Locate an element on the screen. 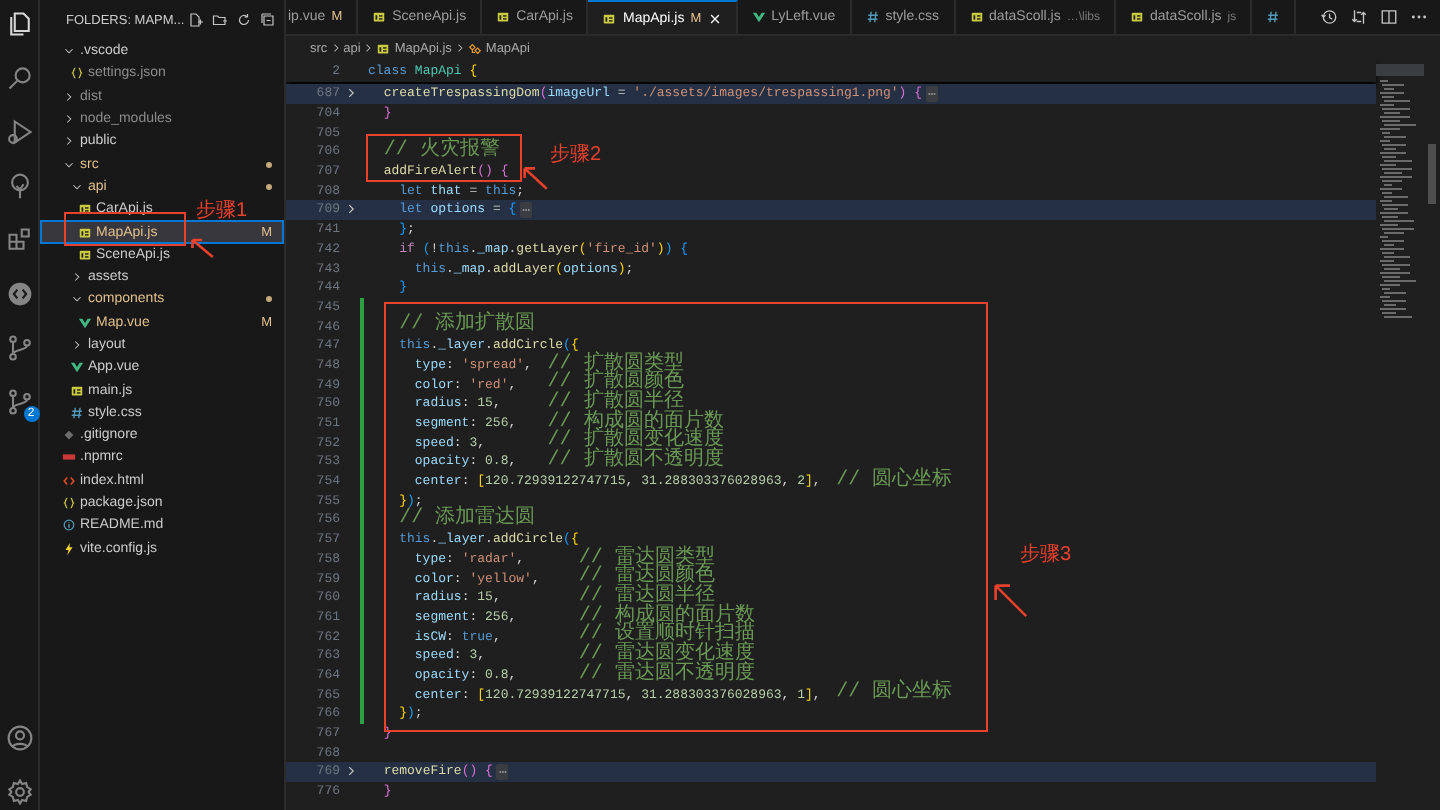 The image size is (1440, 810). close-icon is located at coordinates (714, 18).